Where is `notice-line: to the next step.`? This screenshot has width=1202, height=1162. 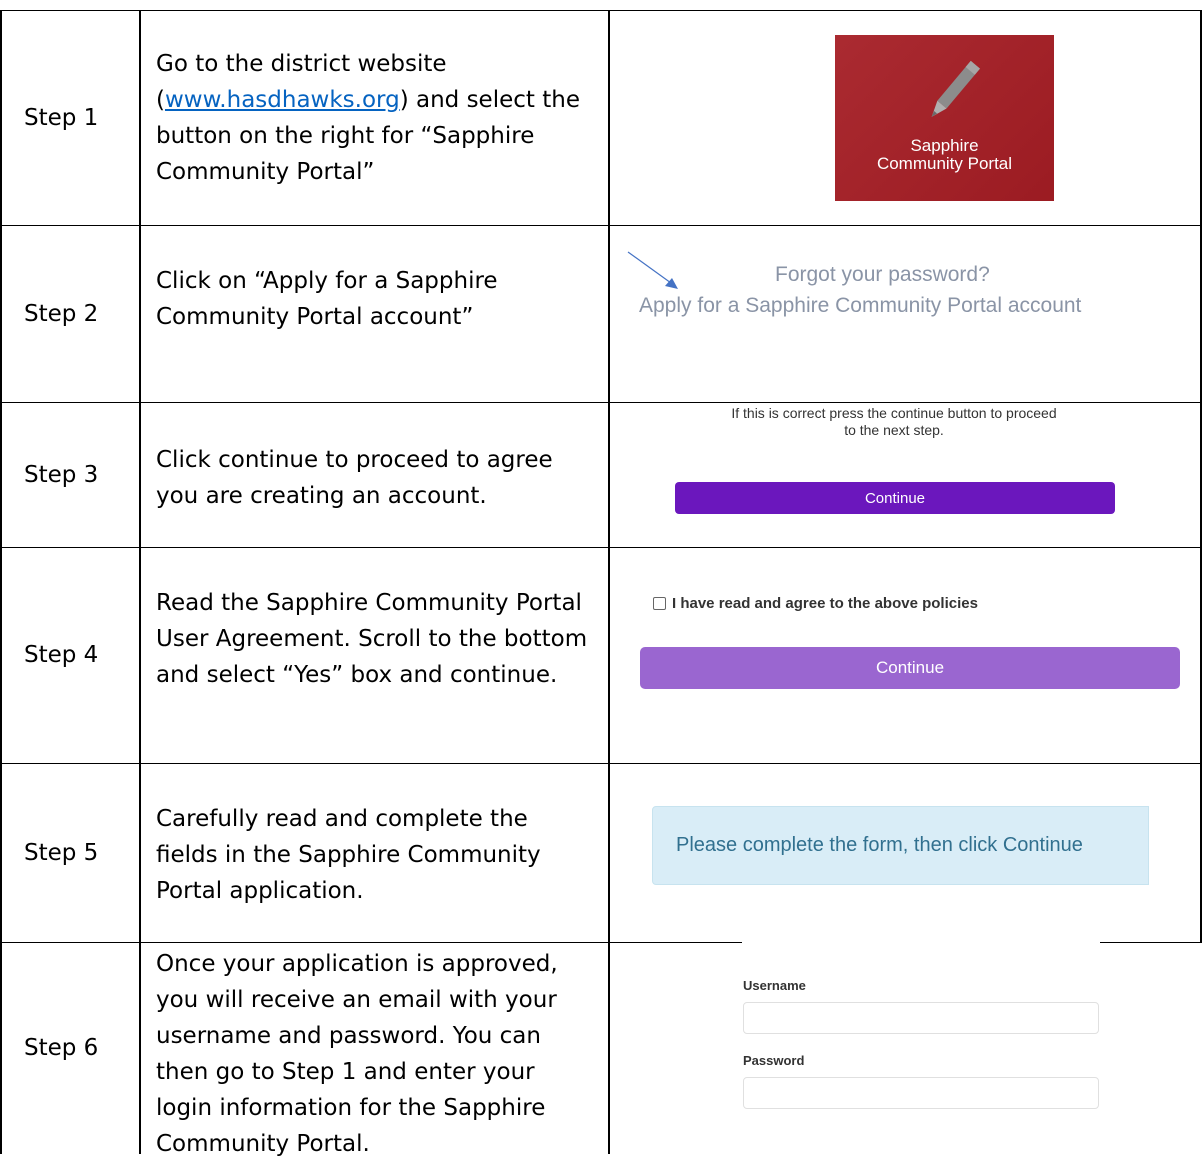
notice-line: to the next step. is located at coordinates (894, 430).